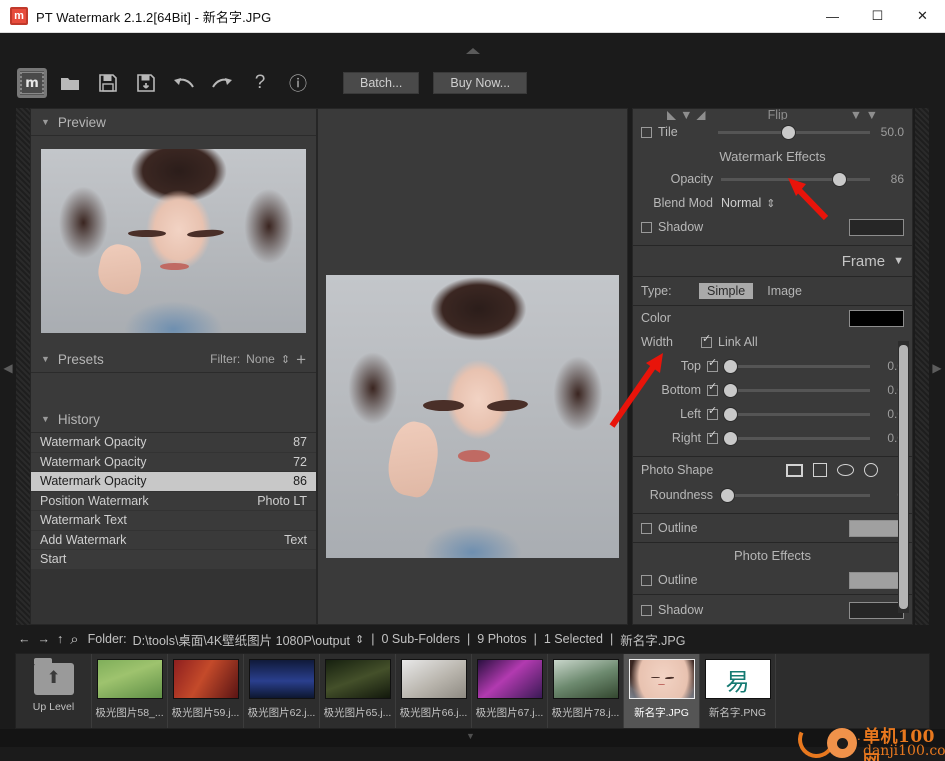  Describe the element at coordinates (173, 560) in the screenshot. I see `history-row: Start` at that location.